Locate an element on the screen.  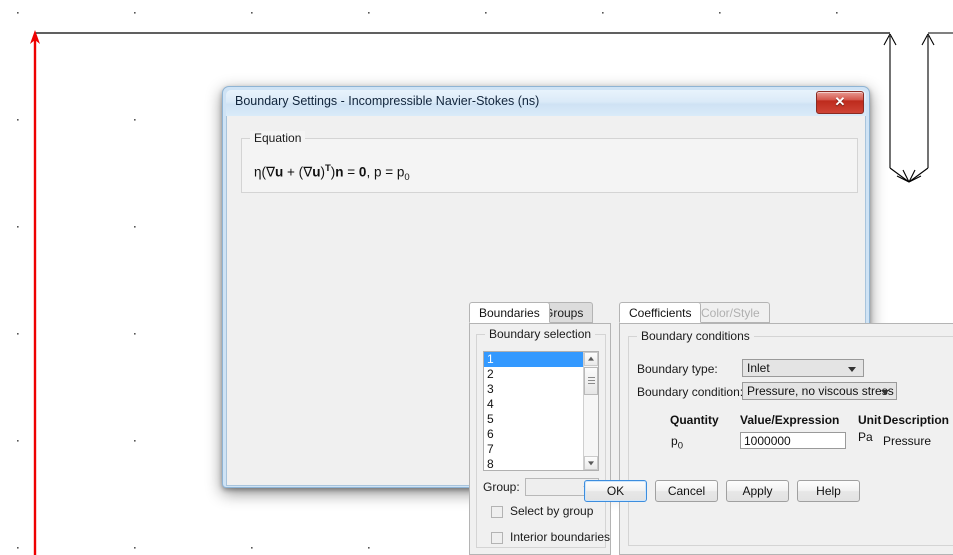
row-quantity-base: p is located at coordinates (674, 441).